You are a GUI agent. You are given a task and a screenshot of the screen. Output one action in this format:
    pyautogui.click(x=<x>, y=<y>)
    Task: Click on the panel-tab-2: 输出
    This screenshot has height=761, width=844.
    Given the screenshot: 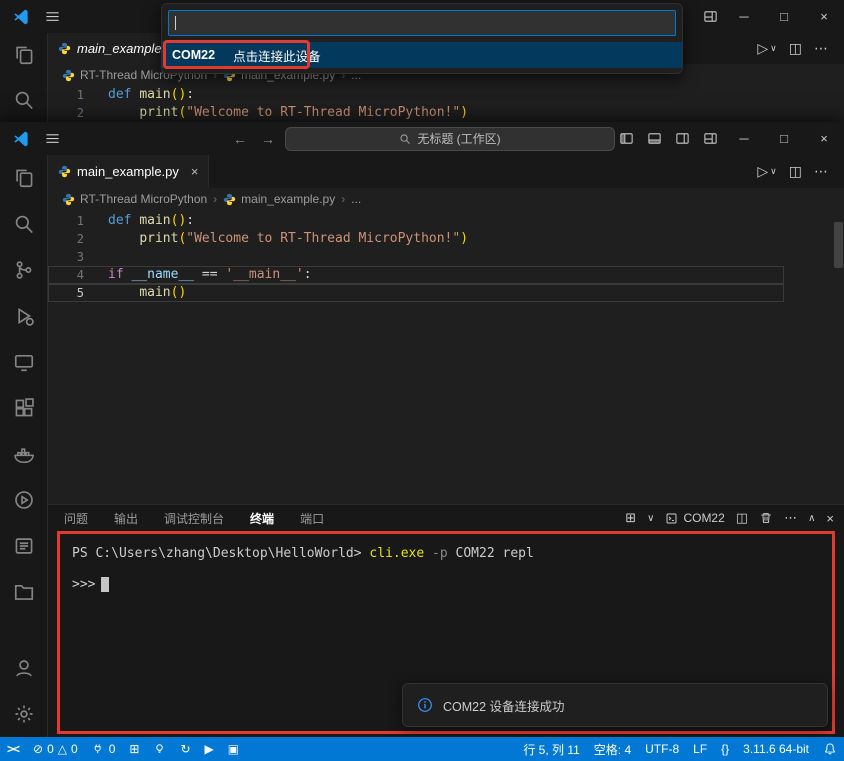 What is the action you would take?
    pyautogui.click(x=126, y=518)
    